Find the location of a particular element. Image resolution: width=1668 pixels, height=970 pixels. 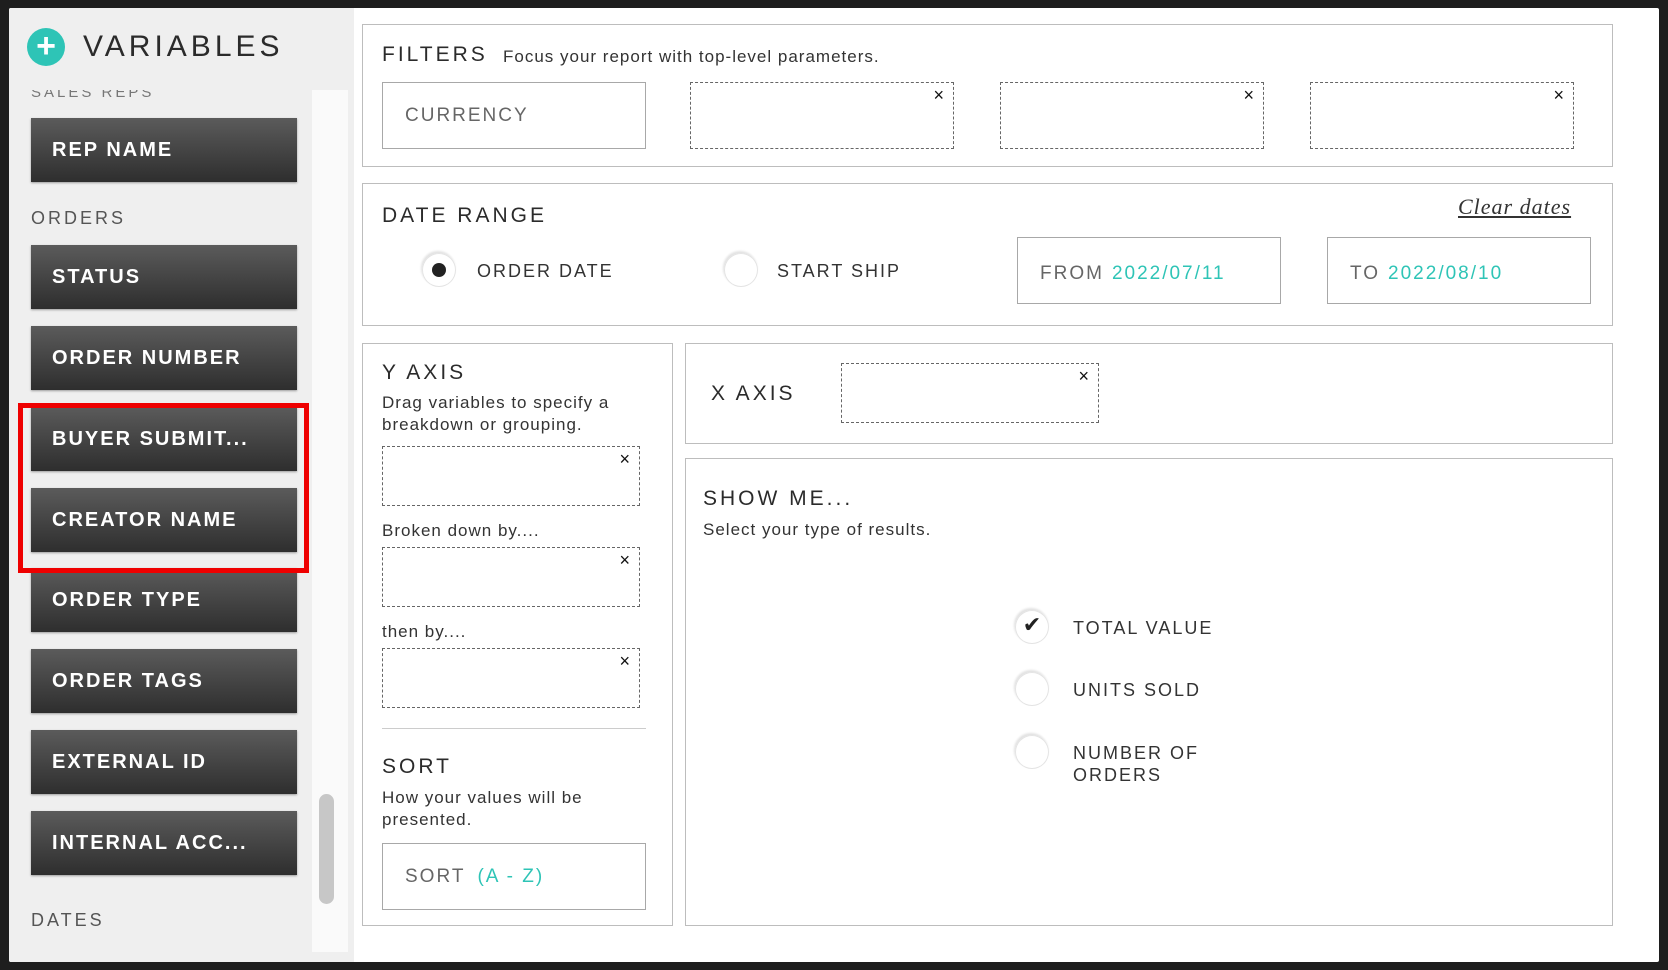

from-date-field: FROM 2022/07/11 is located at coordinates (1149, 270).